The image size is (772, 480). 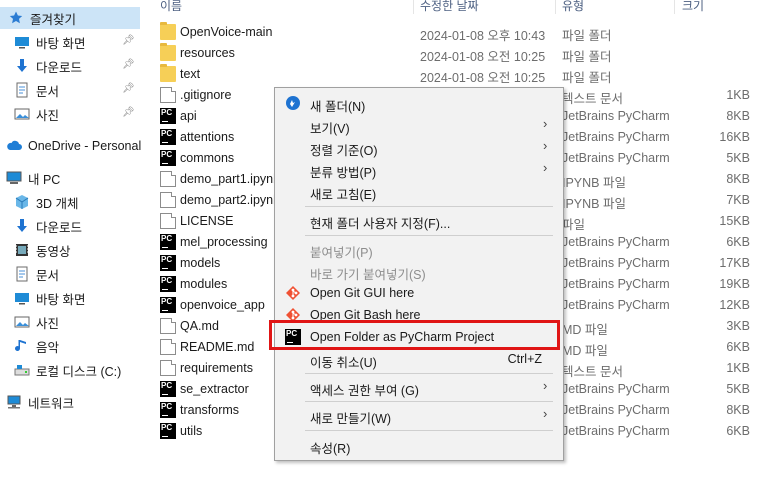 I want to click on nav-item-label: 음악, so click(x=48, y=347).